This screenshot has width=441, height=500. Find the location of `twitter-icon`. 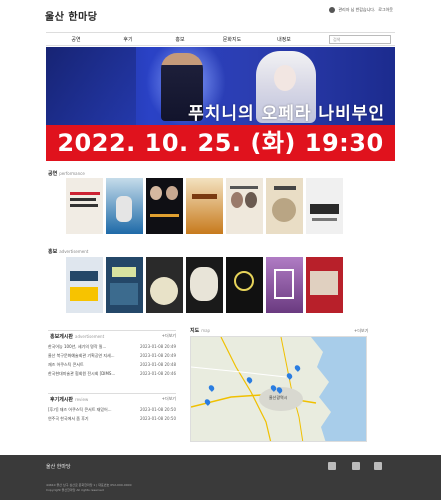

twitter-icon is located at coordinates (378, 466).